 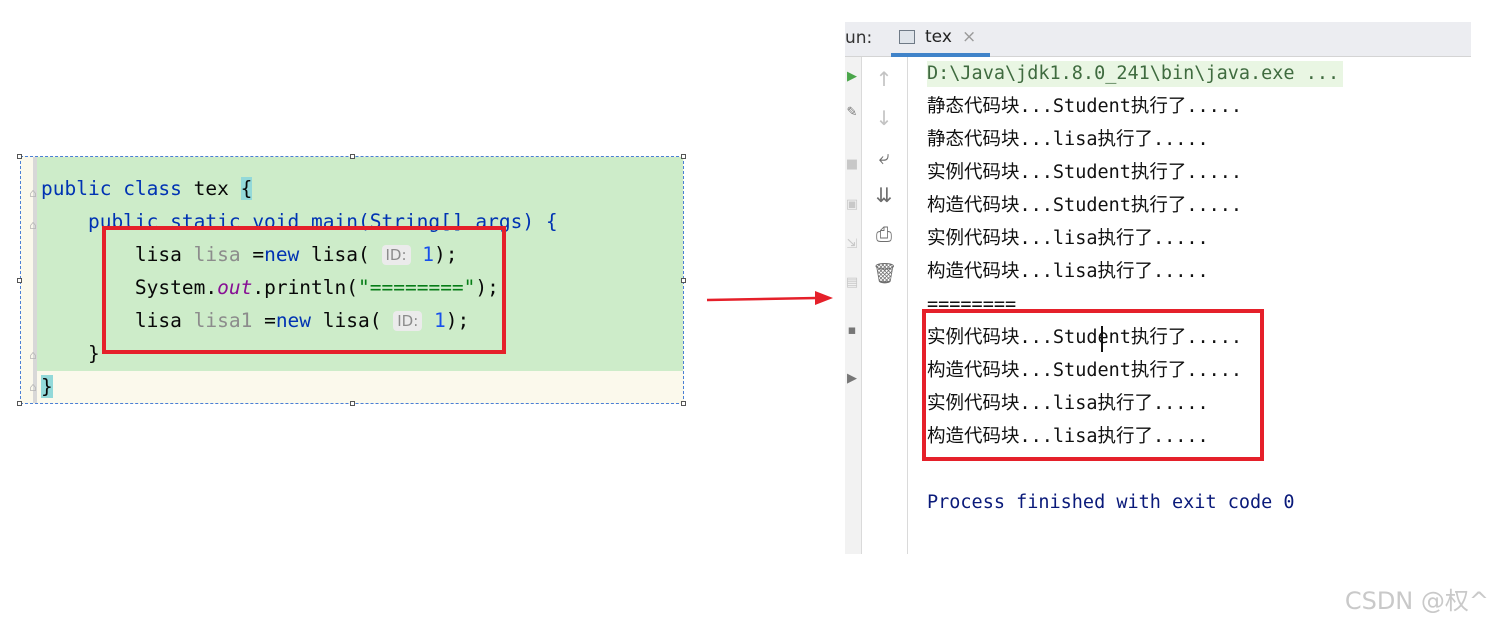 What do you see at coordinates (217, 188) in the screenshot?
I see `code-token: tex` at bounding box center [217, 188].